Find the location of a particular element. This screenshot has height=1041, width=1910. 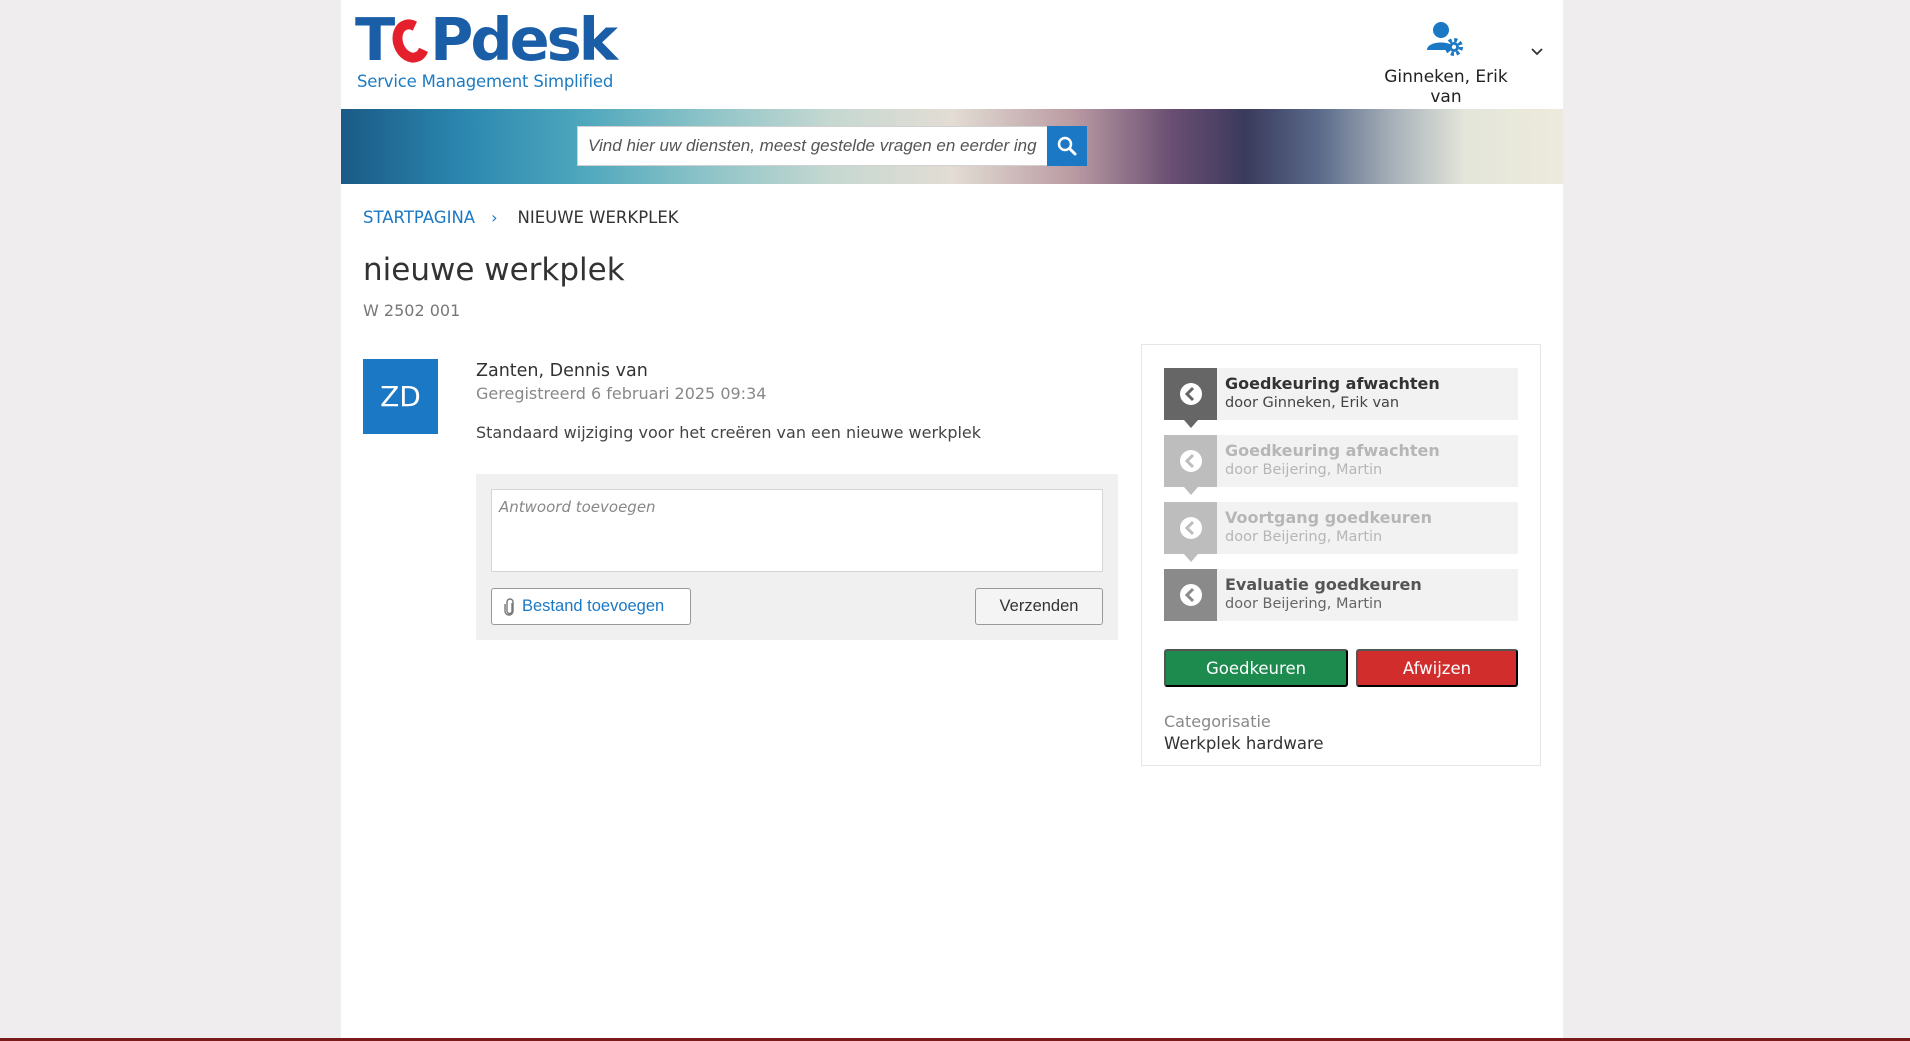

attach-file-button: Bestand toevoegen is located at coordinates (591, 606).